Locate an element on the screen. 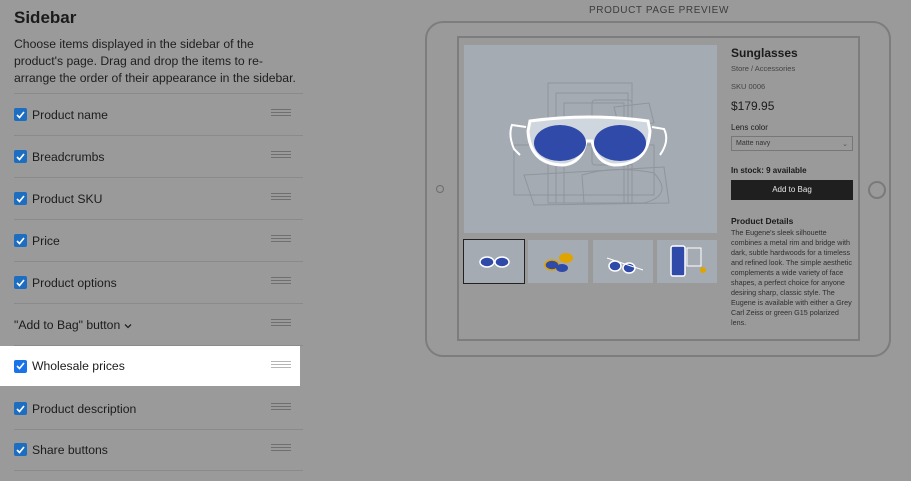 This screenshot has width=911, height=481. sidebar-item-label: "Add to Bag" button is located at coordinates (67, 324).